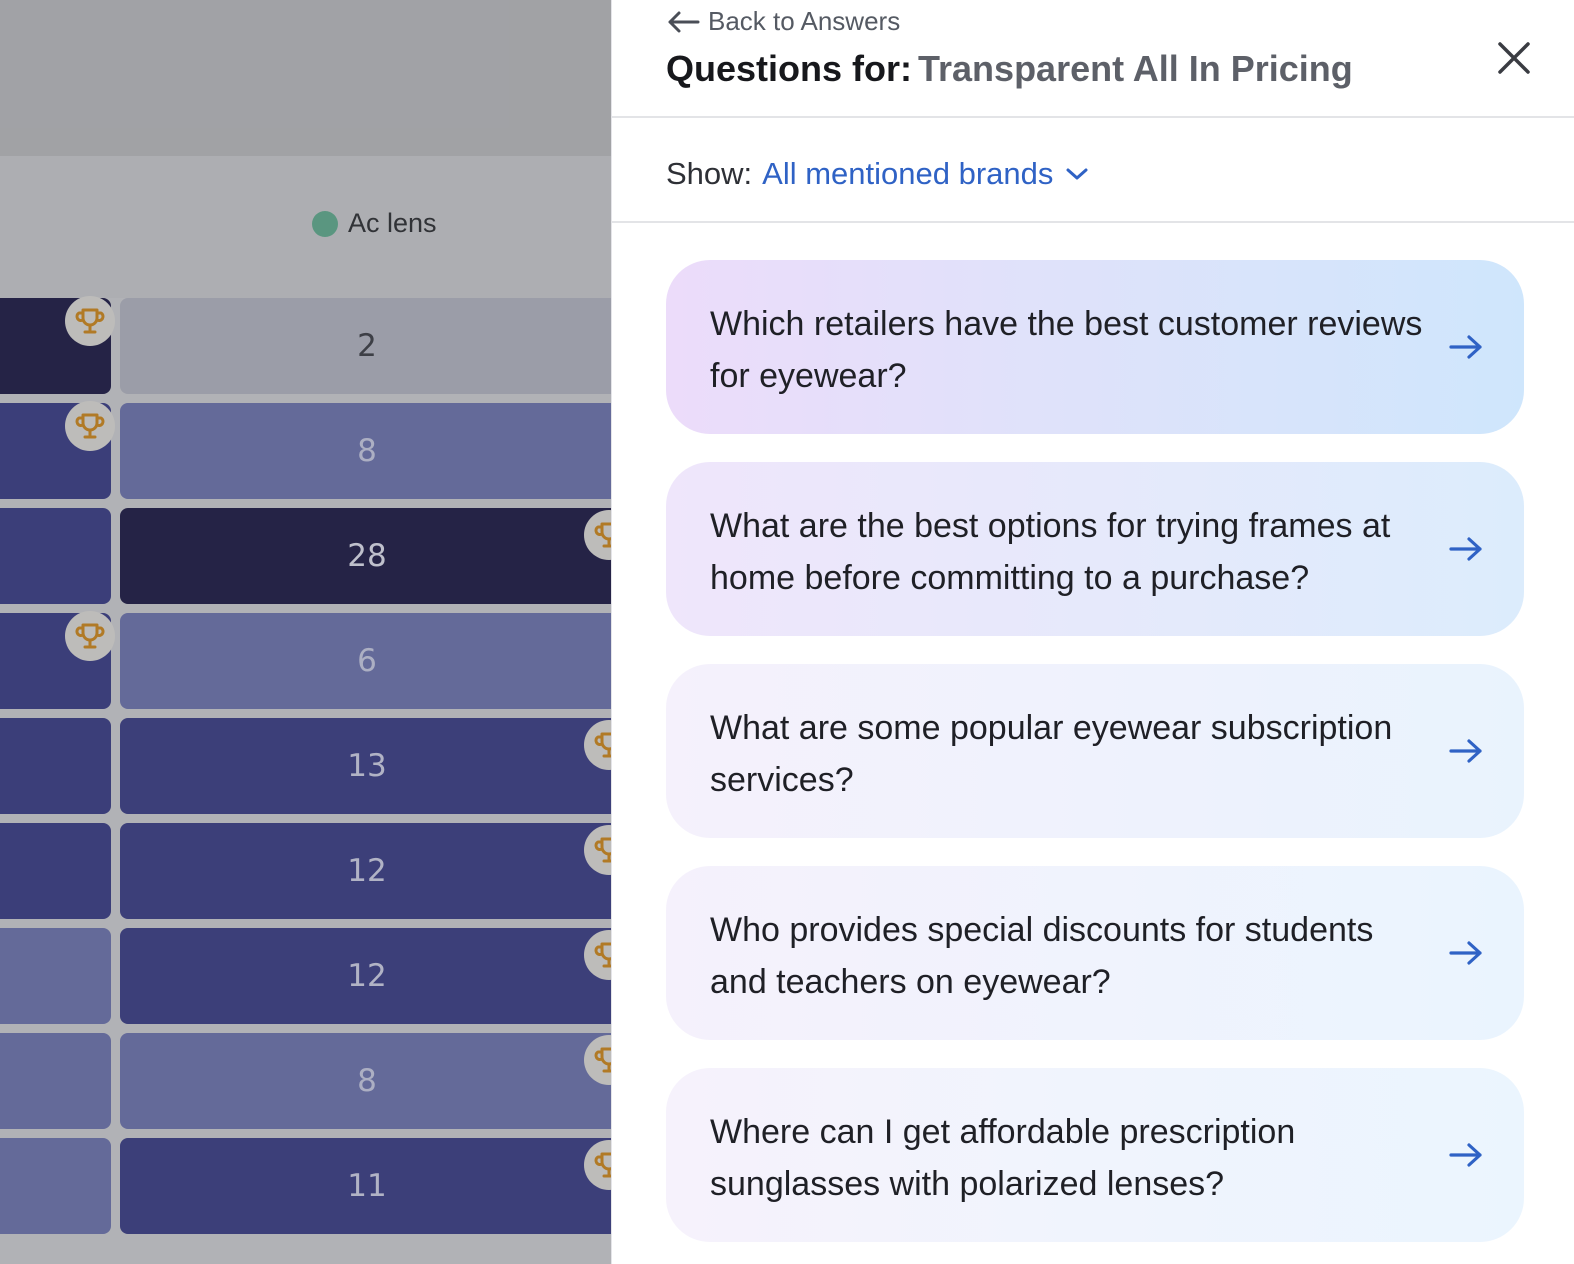  Describe the element at coordinates (367, 766) in the screenshot. I see `mention-count-cell: 13` at that location.